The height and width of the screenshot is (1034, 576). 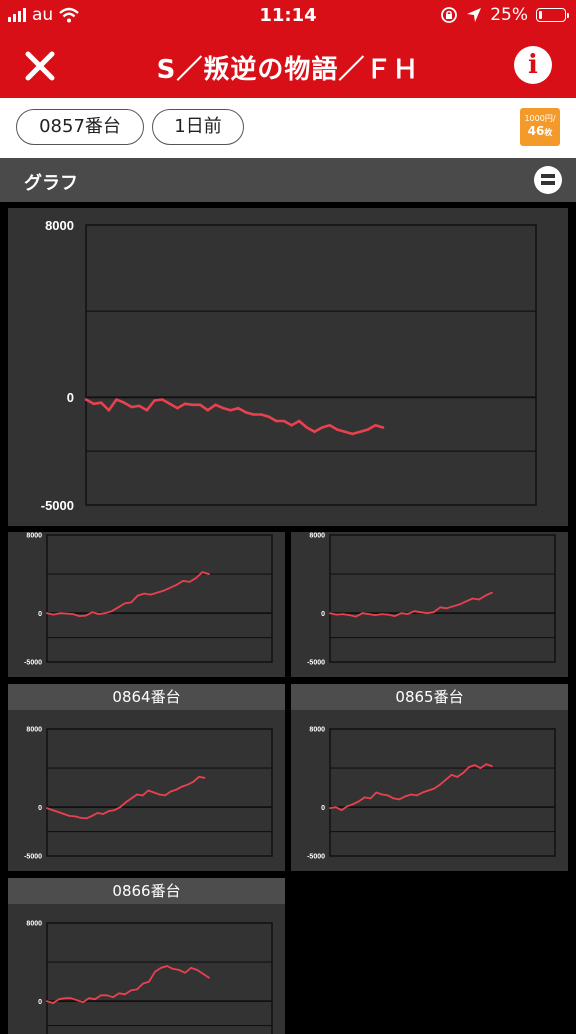 What do you see at coordinates (148, 600) in the screenshot?
I see `graph-svg: 8000 0 -5000` at bounding box center [148, 600].